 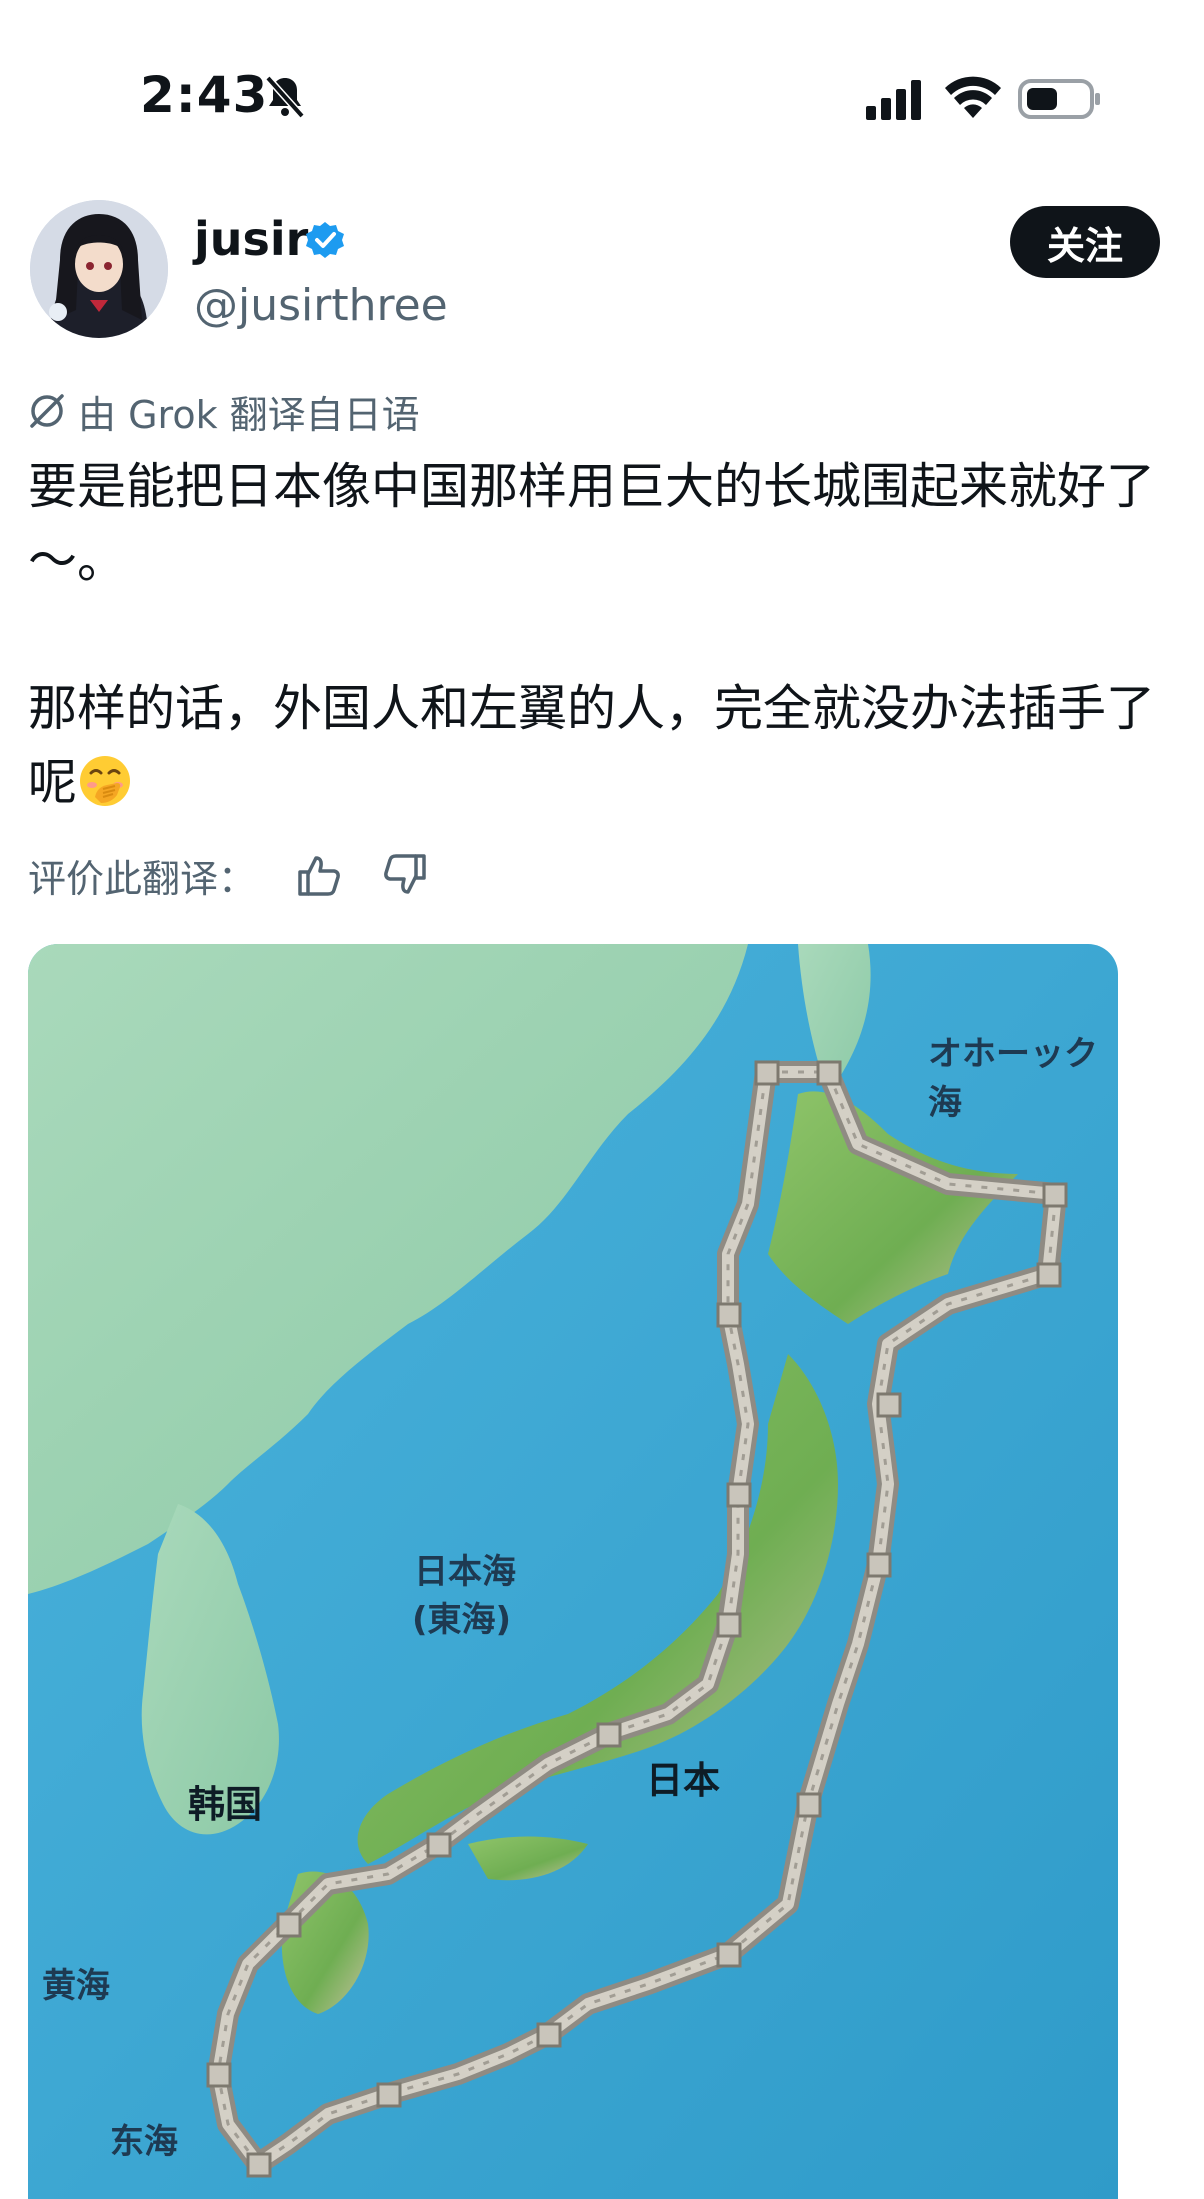 What do you see at coordinates (592, 523) in the screenshot?
I see `tweet-line-1: 要是能把日本像中国那样用巨大的长城围起来就好了～。` at bounding box center [592, 523].